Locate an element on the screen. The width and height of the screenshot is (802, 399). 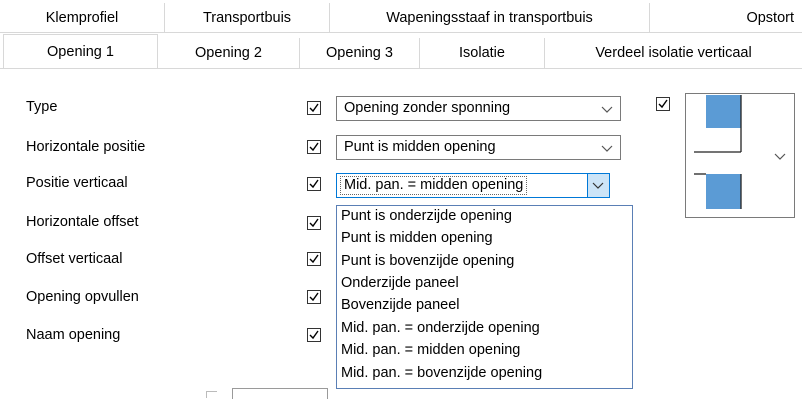
tab-klemprofiel: Klemprofiel is located at coordinates (82, 18).